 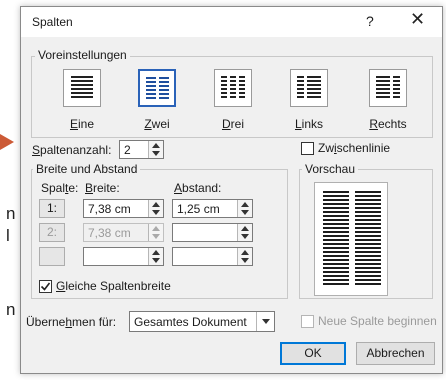 I want to click on width-spacing-legend: Breite und Abstand, so click(x=87, y=169).